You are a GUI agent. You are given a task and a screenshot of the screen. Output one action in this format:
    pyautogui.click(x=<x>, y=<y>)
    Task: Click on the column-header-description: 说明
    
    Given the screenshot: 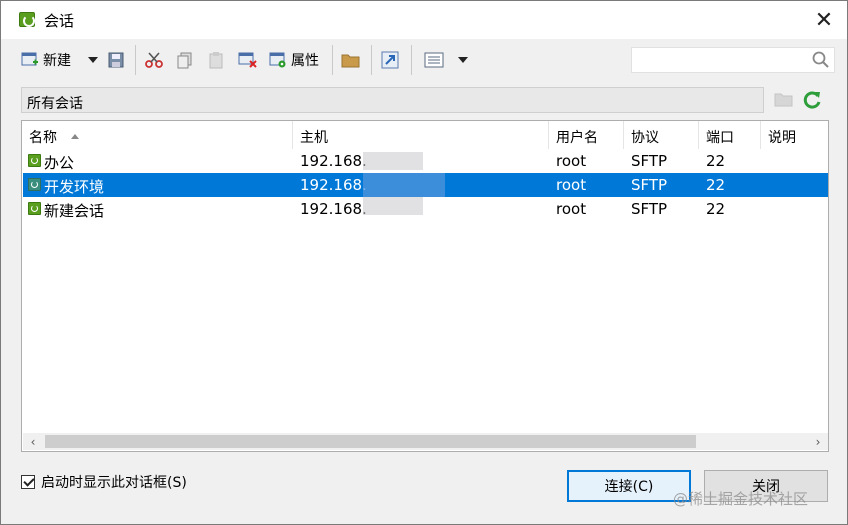 What is the action you would take?
    pyautogui.click(x=794, y=135)
    